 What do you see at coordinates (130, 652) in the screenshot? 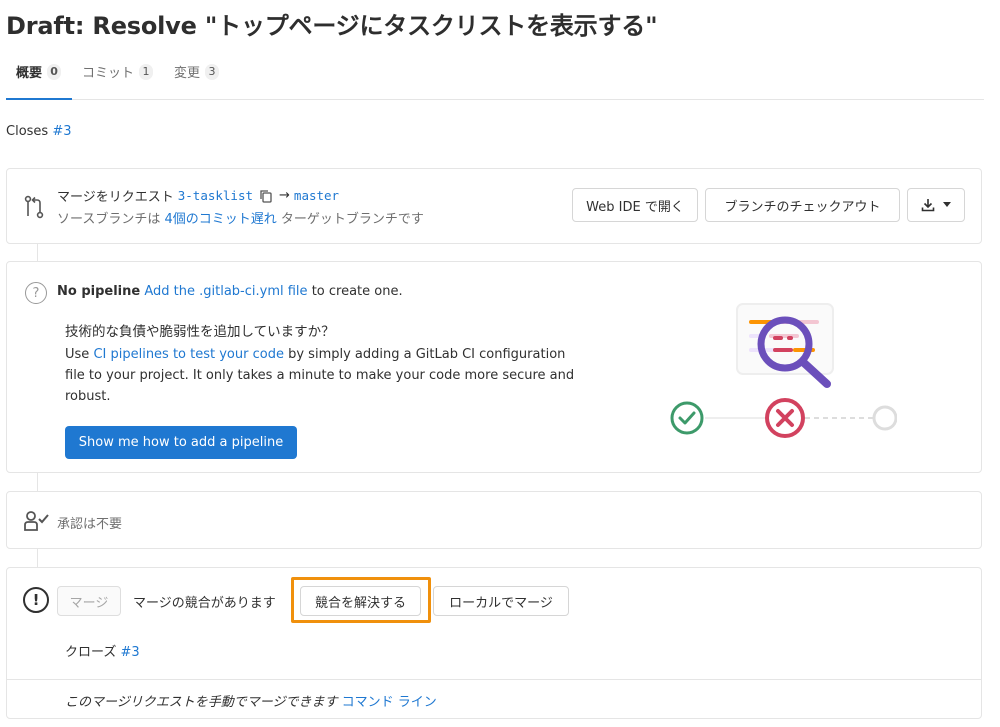
I see `close-issue-link: #3` at bounding box center [130, 652].